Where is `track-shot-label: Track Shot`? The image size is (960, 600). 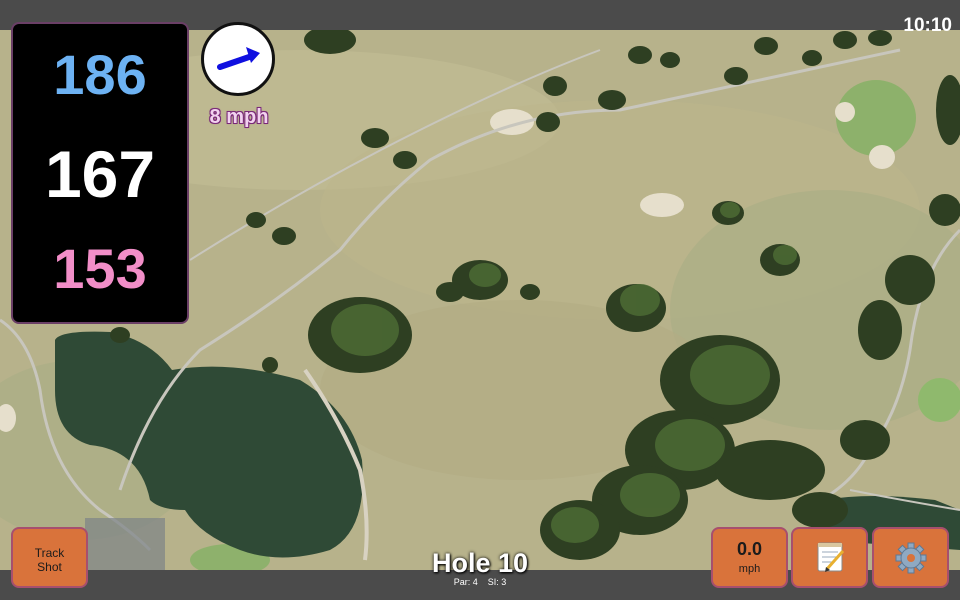
track-shot-label: Track Shot is located at coordinates (49, 560).